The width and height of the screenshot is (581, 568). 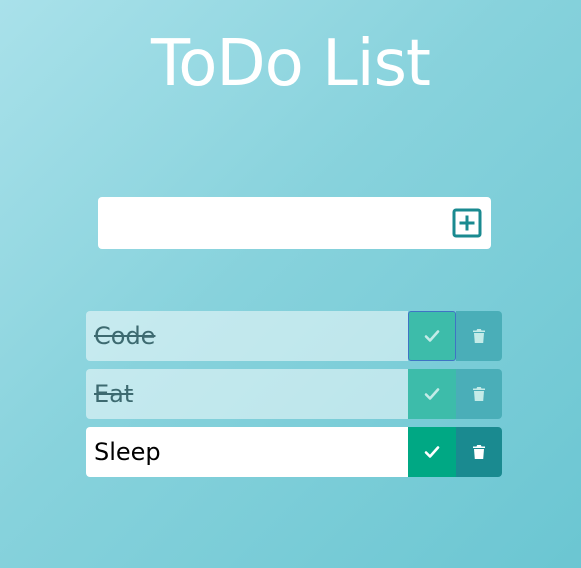 I want to click on todo-item-body: Eat, so click(x=247, y=394).